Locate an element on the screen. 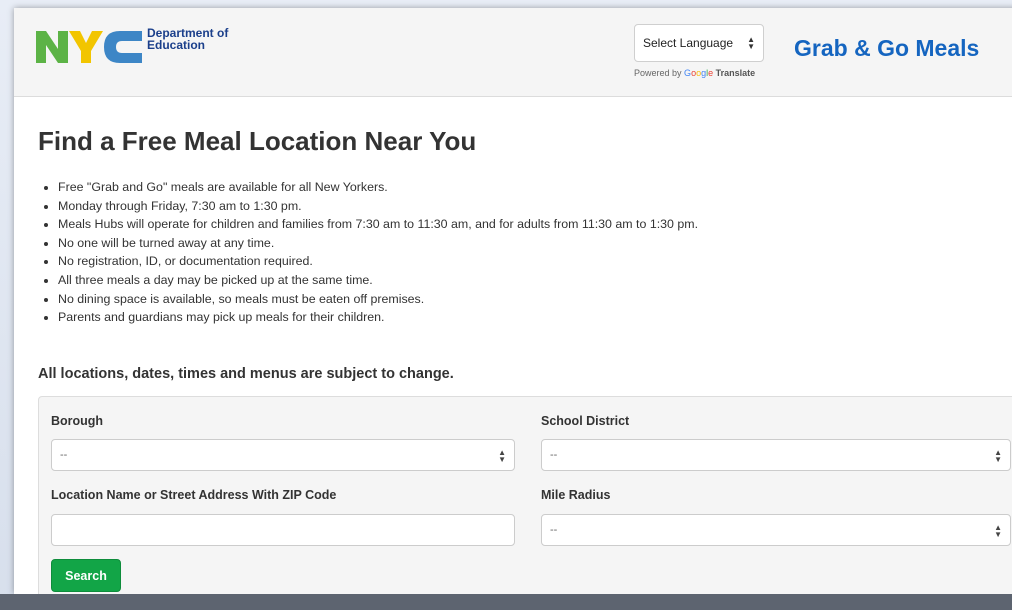  borough-label: Borough is located at coordinates (77, 421).